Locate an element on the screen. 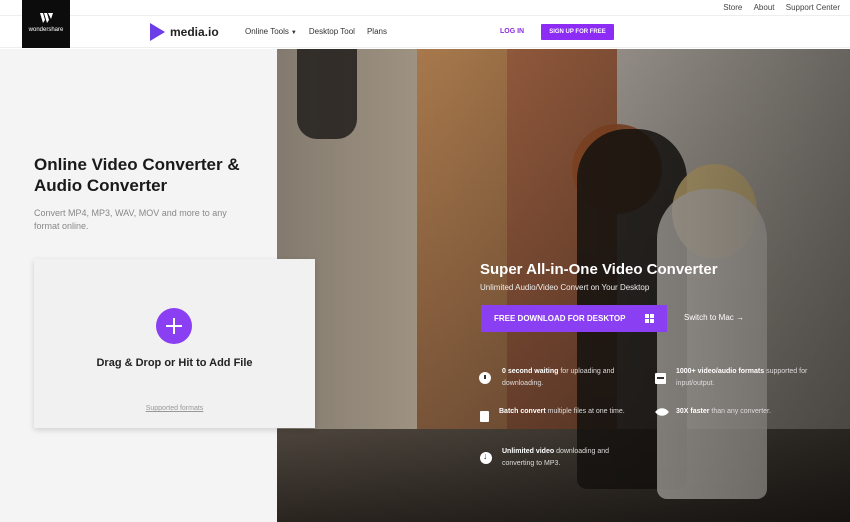  media-io-logo: media.io is located at coordinates (184, 32).